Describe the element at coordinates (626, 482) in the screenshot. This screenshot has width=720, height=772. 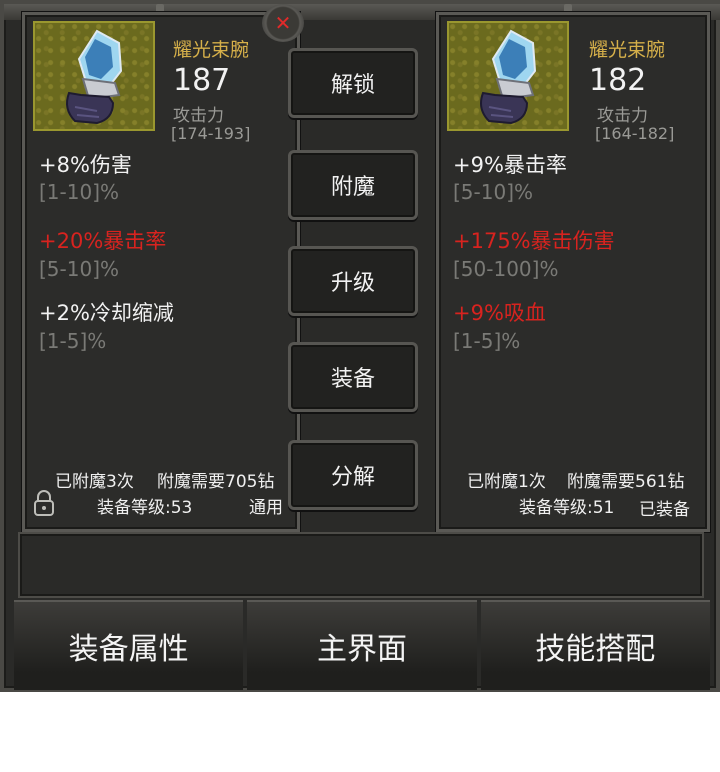
I see `enchant-cost: 附魔需要561钻` at that location.